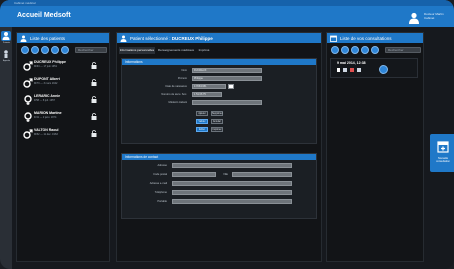 The width and height of the screenshot is (454, 269). What do you see at coordinates (225, 174) in the screenshot?
I see `field-label: Ville` at bounding box center [225, 174].